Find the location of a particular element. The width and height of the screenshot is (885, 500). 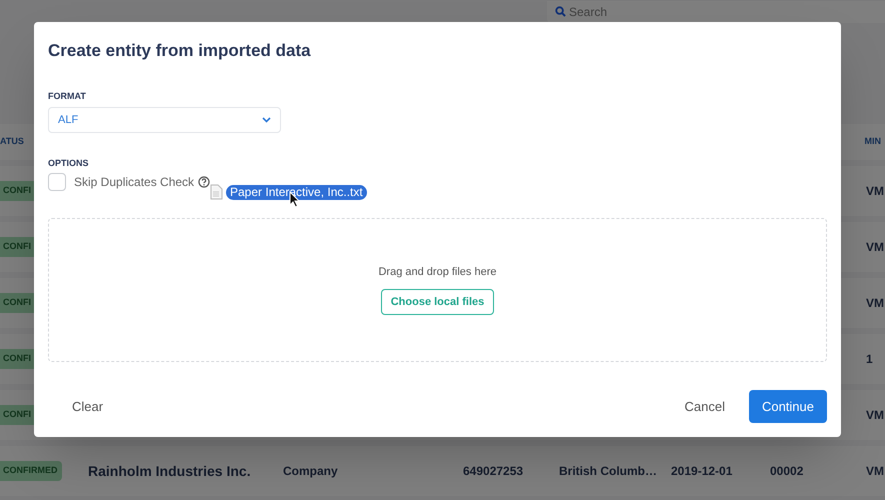

search-icon is located at coordinates (560, 11).